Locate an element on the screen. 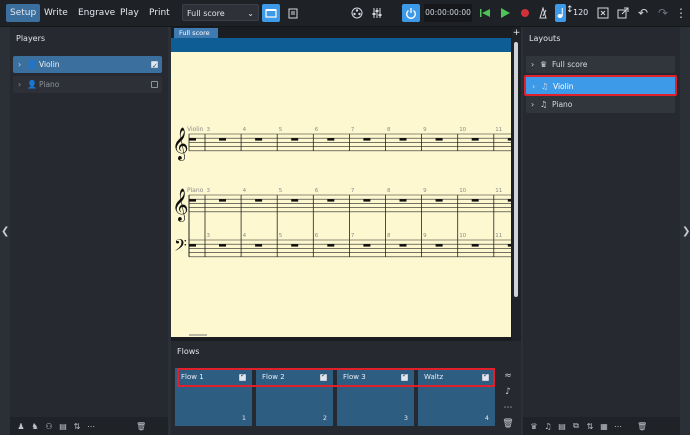 This screenshot has height=435, width=690. layout-selector: Full score ⌄ is located at coordinates (220, 12).